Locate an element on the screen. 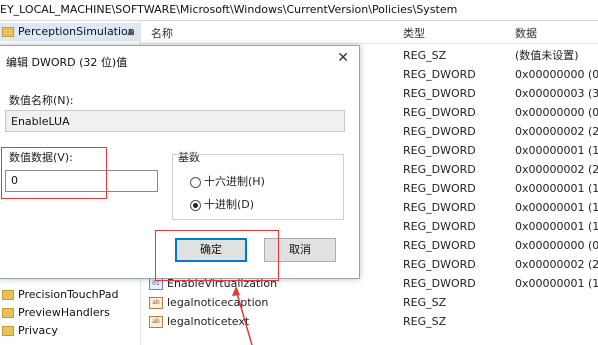 The height and width of the screenshot is (345, 598). radio-selected-icon is located at coordinates (195, 205).